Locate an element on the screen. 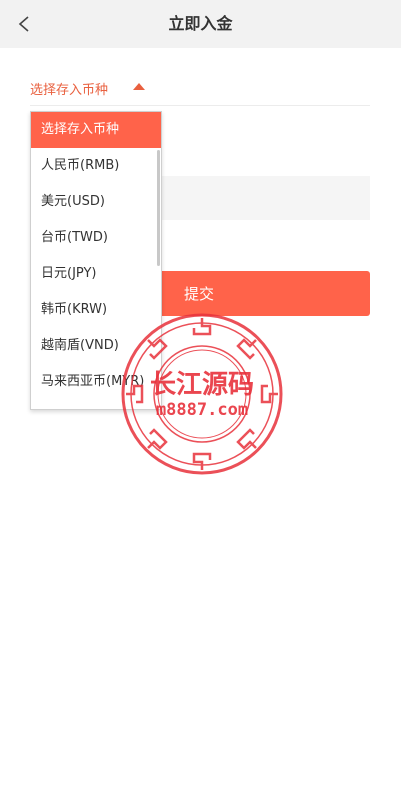  currency-select-label: 选择存入币种 is located at coordinates (69, 90).